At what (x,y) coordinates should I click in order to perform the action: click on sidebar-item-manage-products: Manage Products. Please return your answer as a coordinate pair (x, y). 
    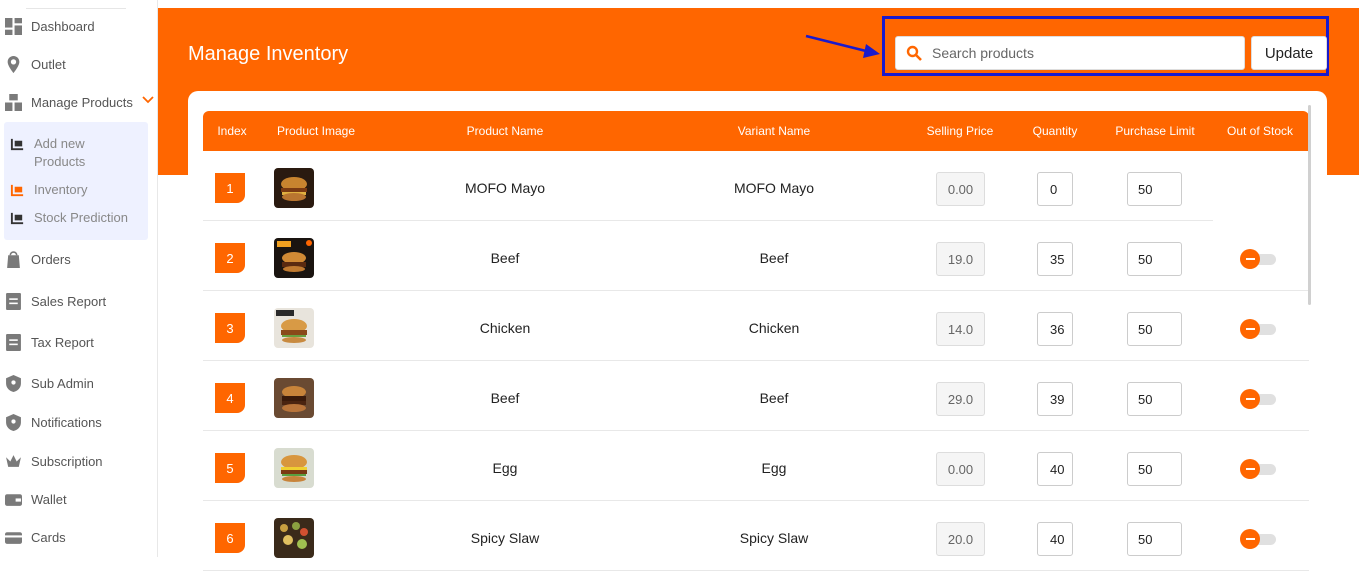
    Looking at the image, I should click on (66, 102).